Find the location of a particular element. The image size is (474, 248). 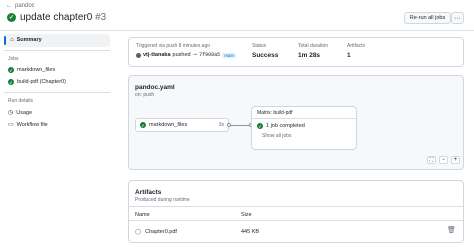

trigger-details: vtj-ttanaka pushed ⊸ 7f908a5 main is located at coordinates (186, 55).